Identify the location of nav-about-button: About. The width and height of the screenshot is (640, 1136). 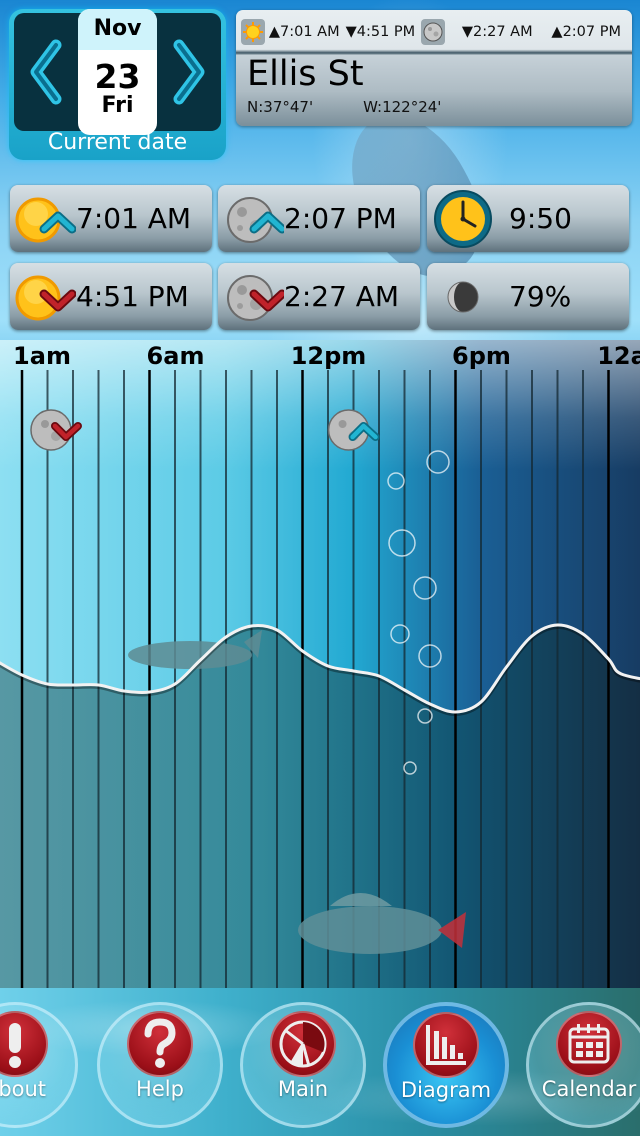
(39, 1065).